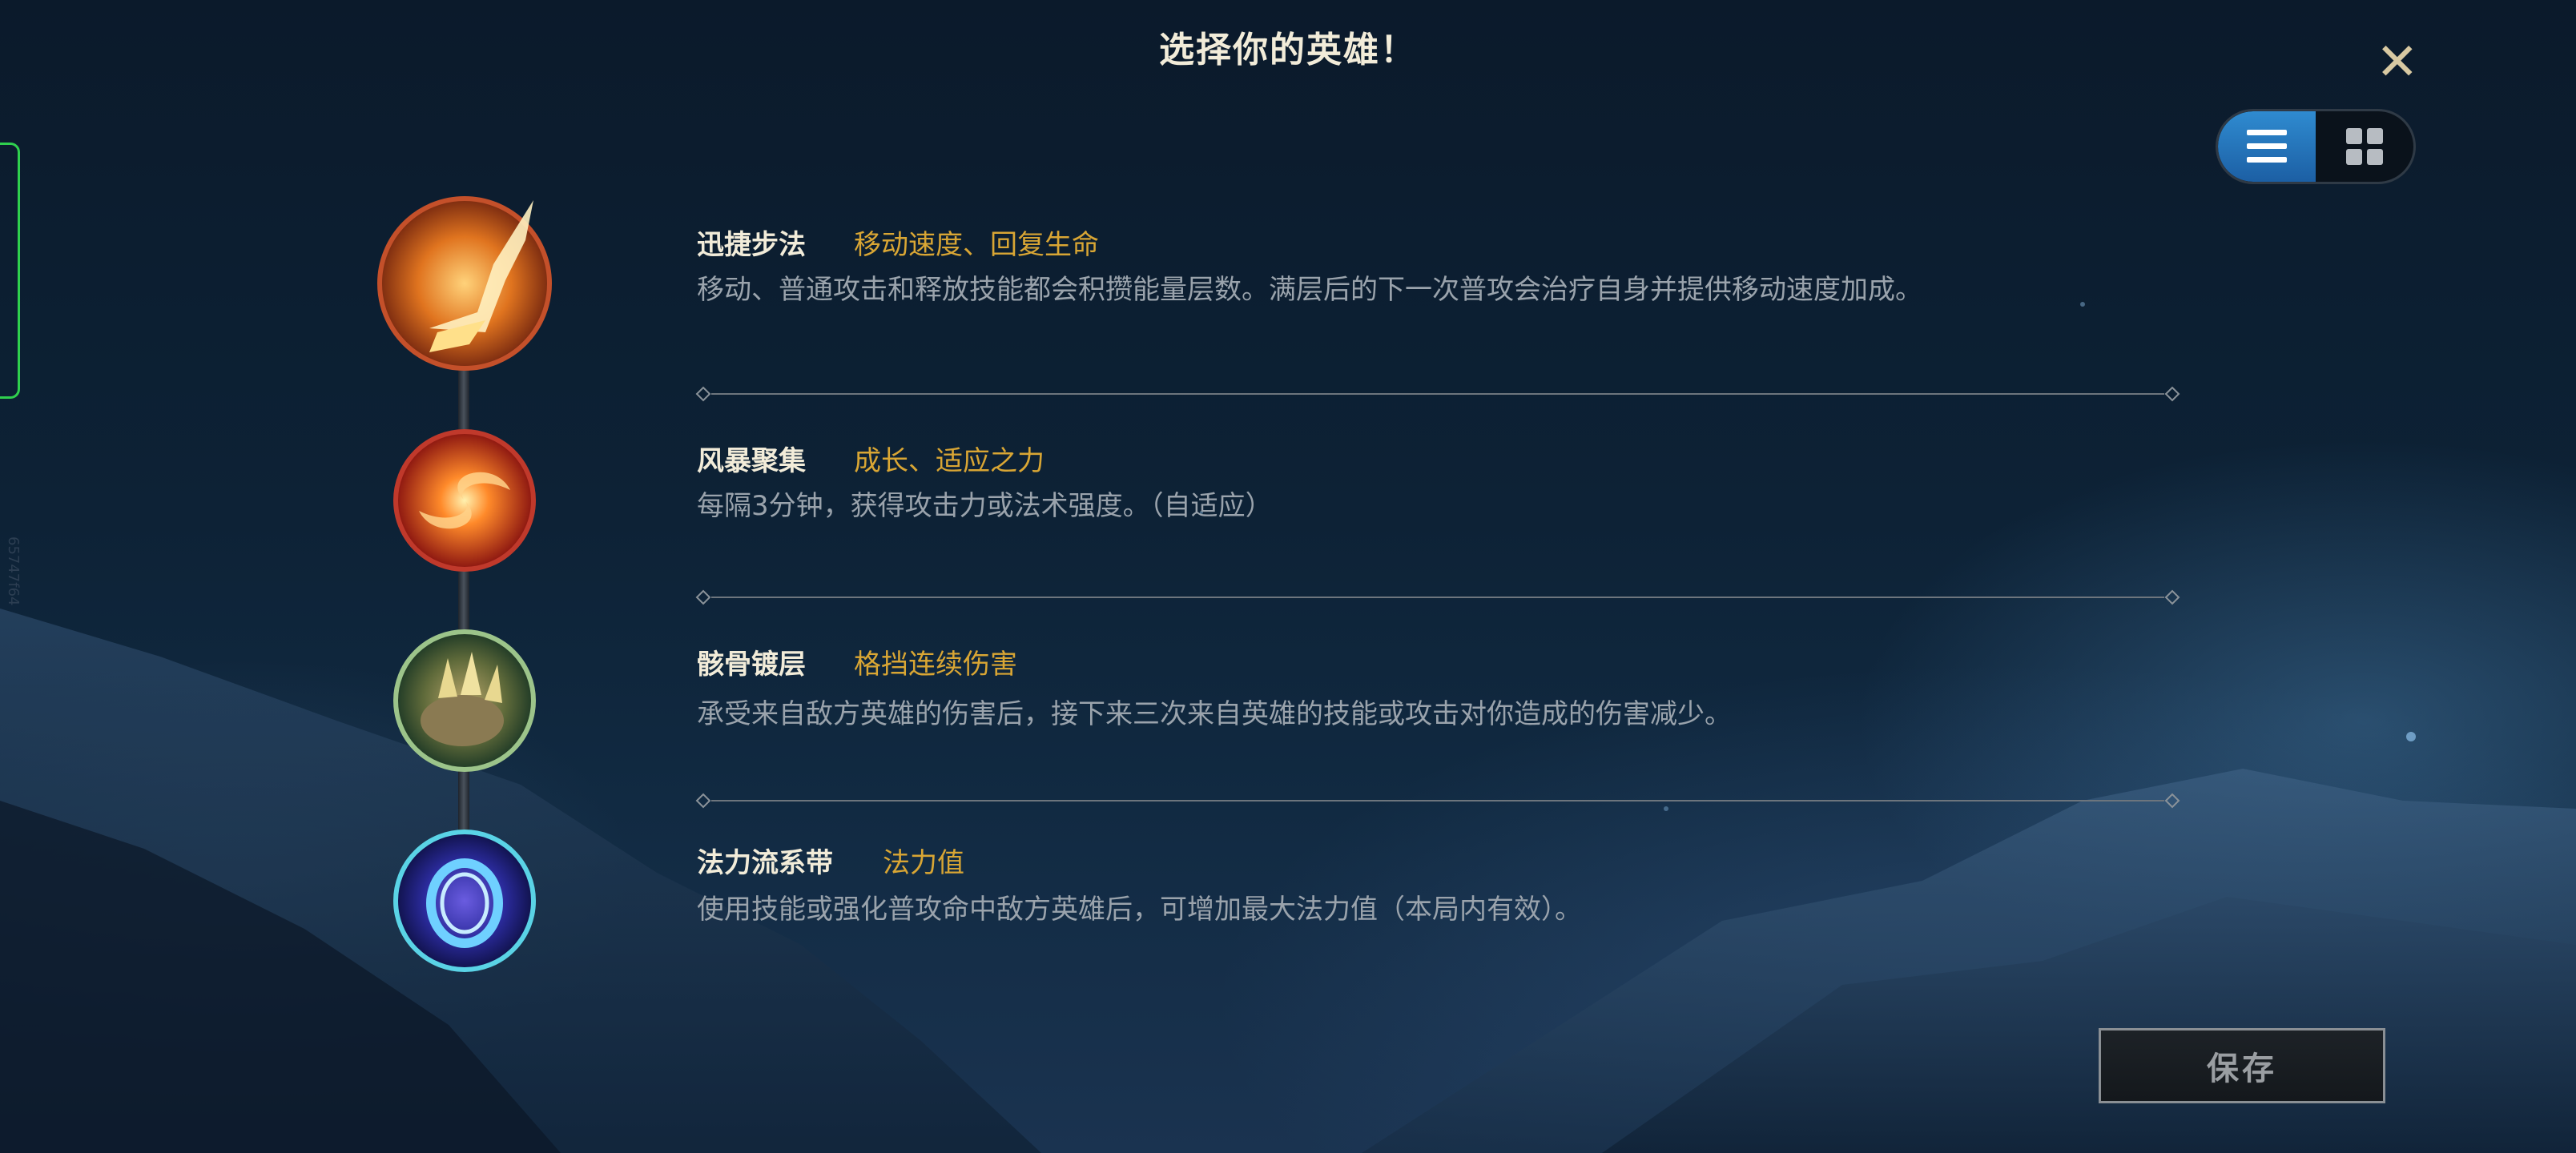 Image resolution: width=2576 pixels, height=1153 pixels. Describe the element at coordinates (985, 506) in the screenshot. I see `rune-desc-gathering-storm: 每隔3分钟，获得攻击力或法术强度。（自适应）` at that location.